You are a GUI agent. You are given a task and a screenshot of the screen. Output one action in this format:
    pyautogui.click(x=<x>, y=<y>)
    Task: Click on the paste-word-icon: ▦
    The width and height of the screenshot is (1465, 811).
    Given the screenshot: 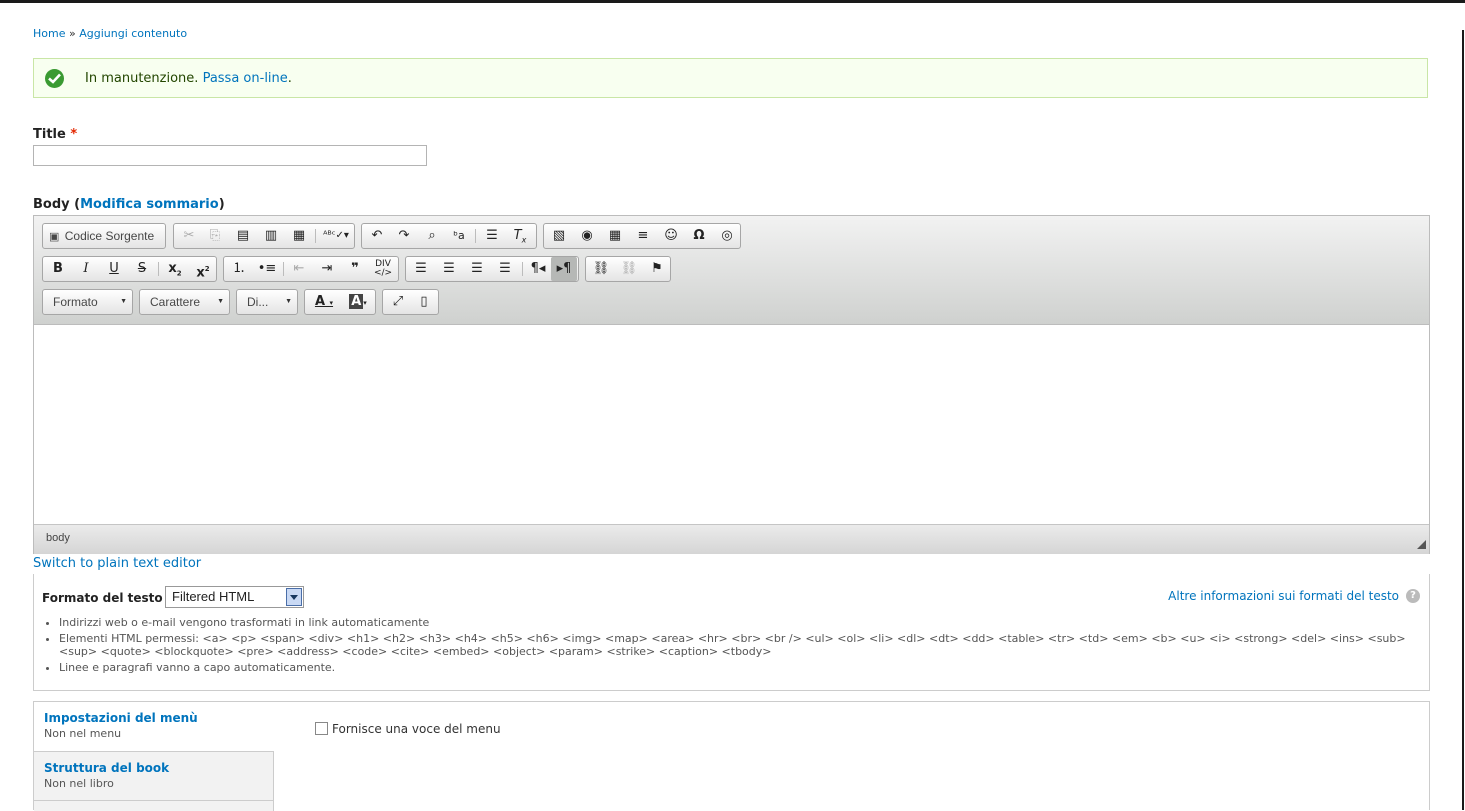 What is the action you would take?
    pyautogui.click(x=299, y=236)
    